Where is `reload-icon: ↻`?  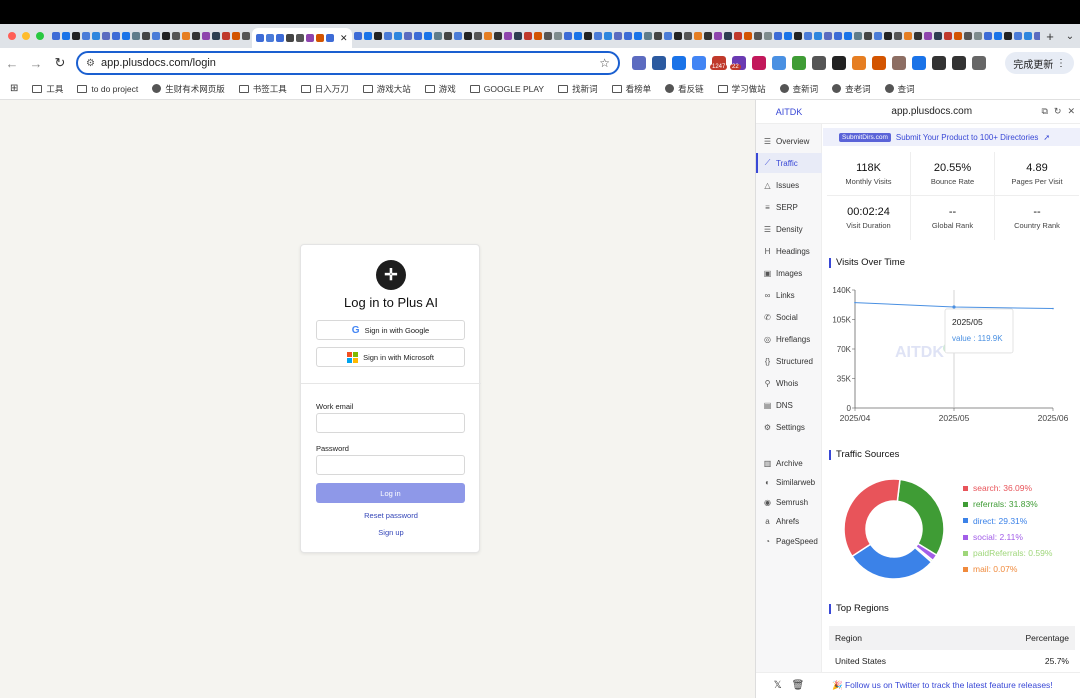 reload-icon: ↻ is located at coordinates (60, 63).